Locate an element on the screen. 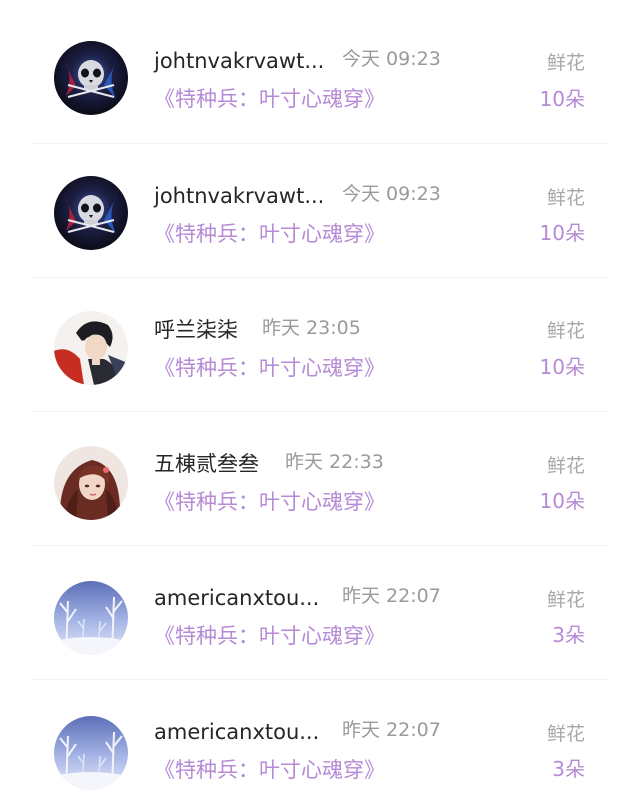 Image resolution: width=640 pixels, height=796 pixels. gift-time: 昨天 23:05 is located at coordinates (311, 328).